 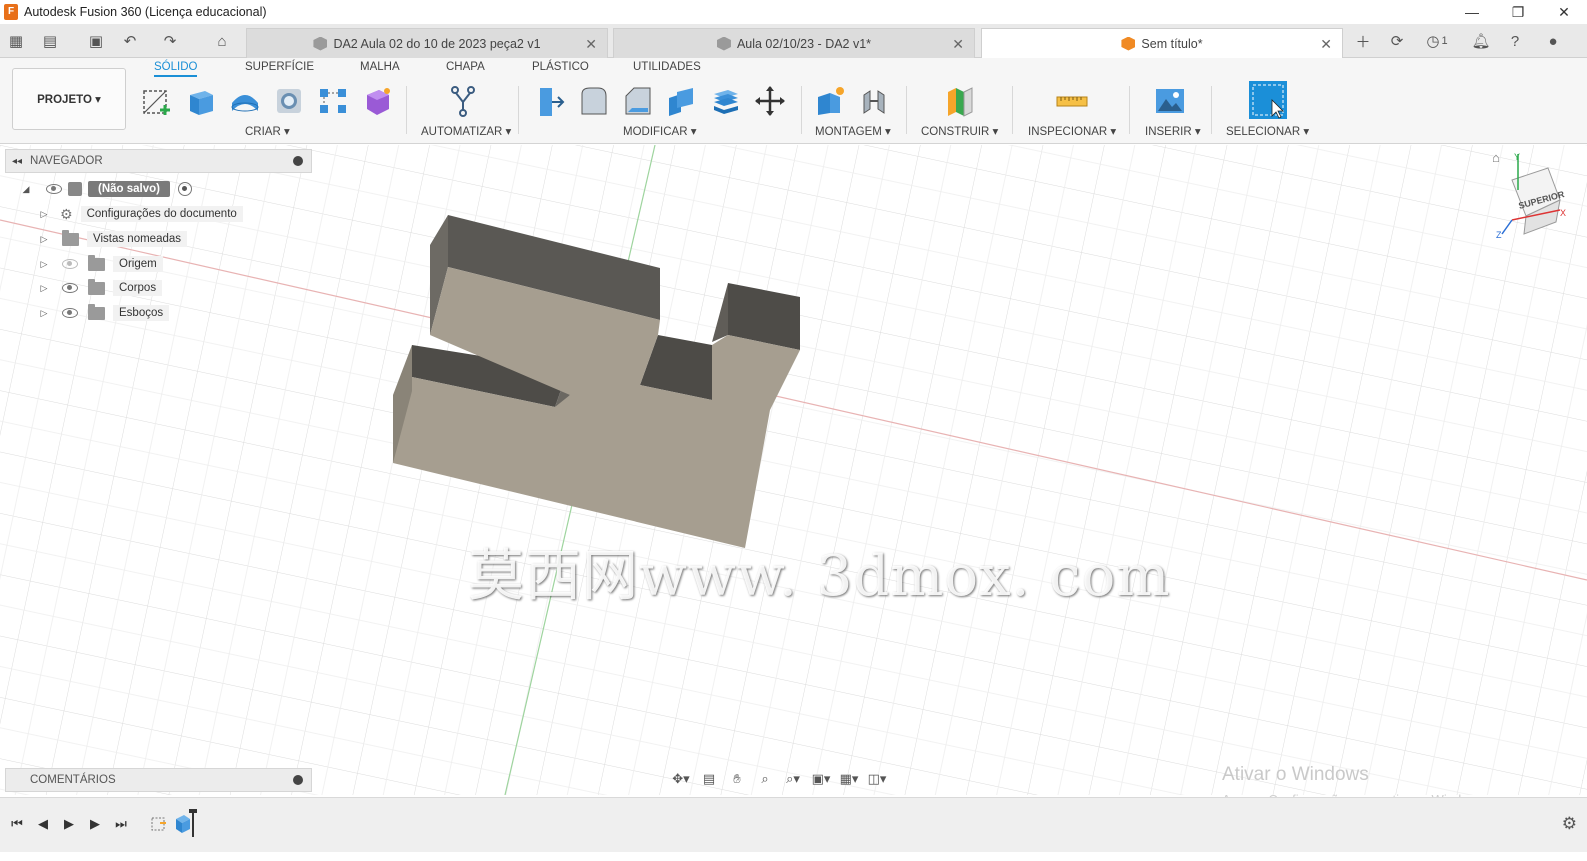 I want to click on comments-panel-header: COMENTÁRIOS, so click(x=158, y=780).